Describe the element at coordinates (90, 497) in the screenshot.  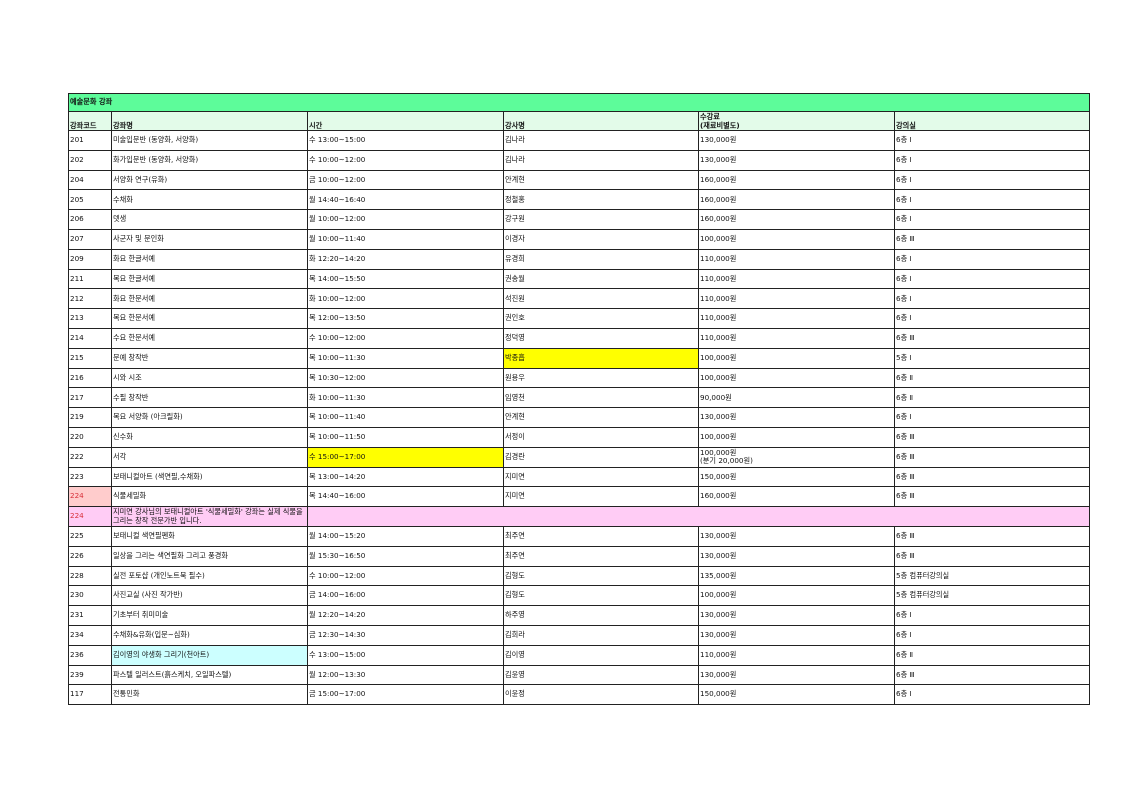
I see `cell-code: 224` at that location.